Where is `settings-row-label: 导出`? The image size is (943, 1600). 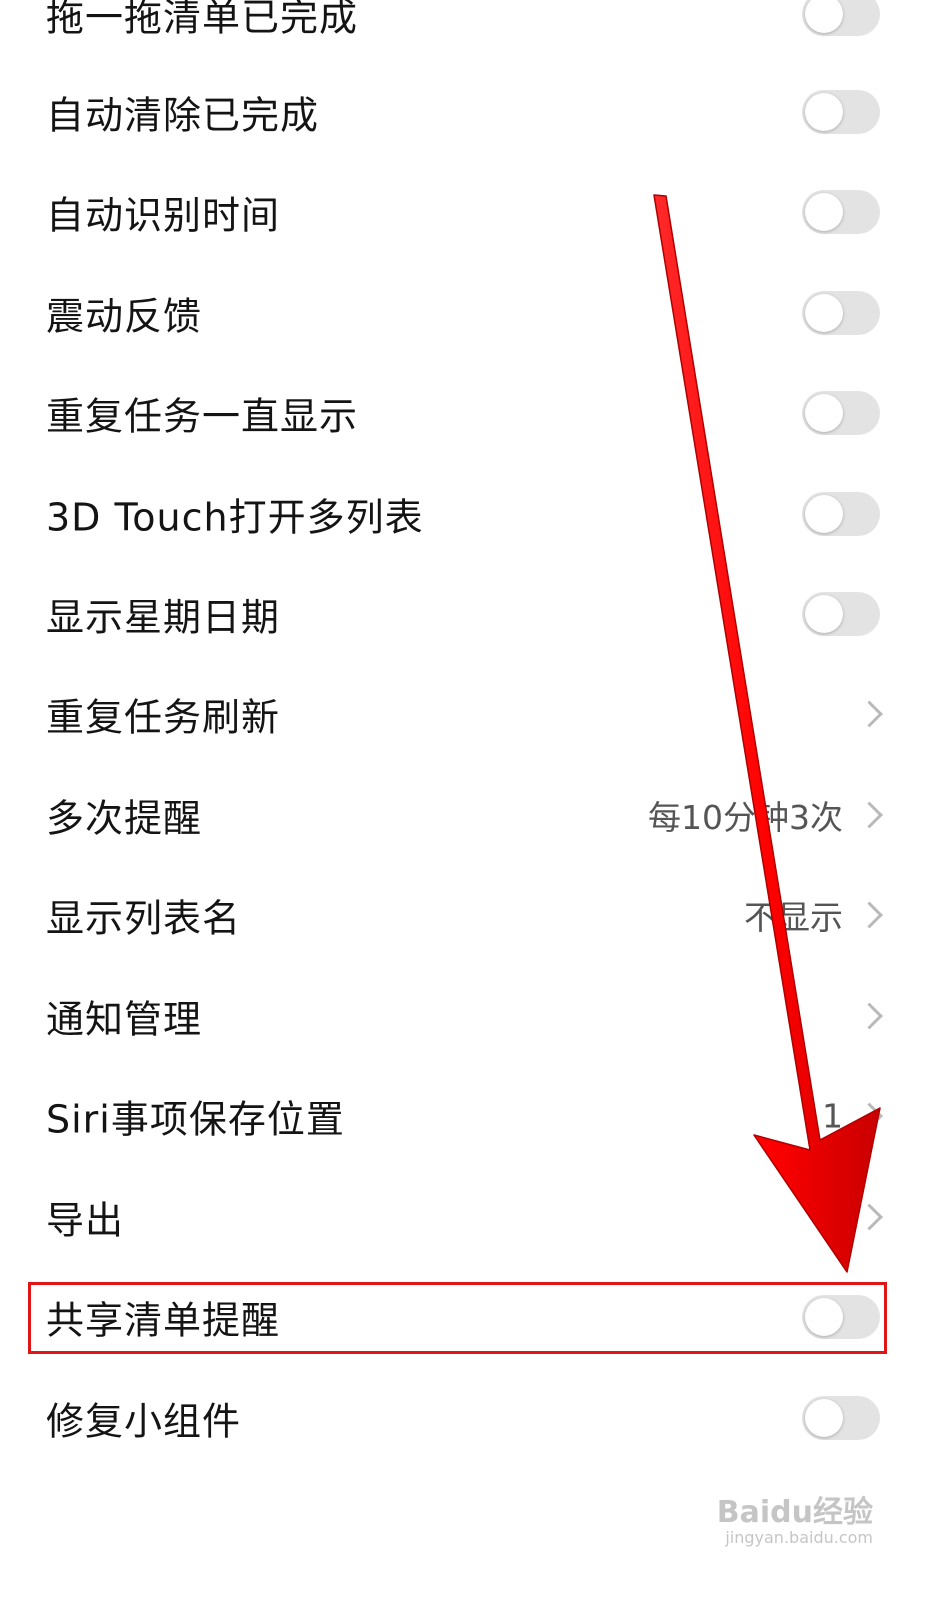 settings-row-label: 导出 is located at coordinates (85, 1220).